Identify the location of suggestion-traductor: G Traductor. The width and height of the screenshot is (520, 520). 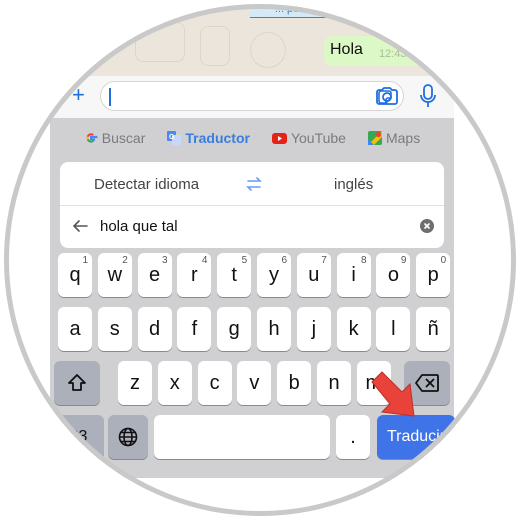
(208, 138).